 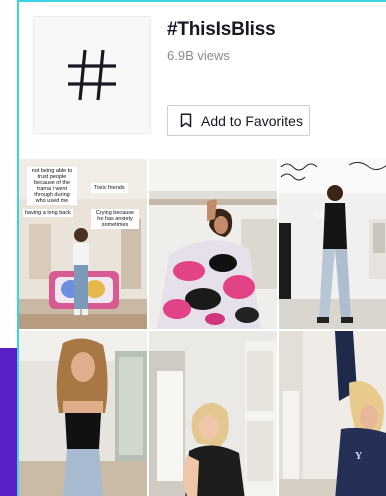 I want to click on hashtag-title: #ThisIsBliss, so click(x=221, y=29).